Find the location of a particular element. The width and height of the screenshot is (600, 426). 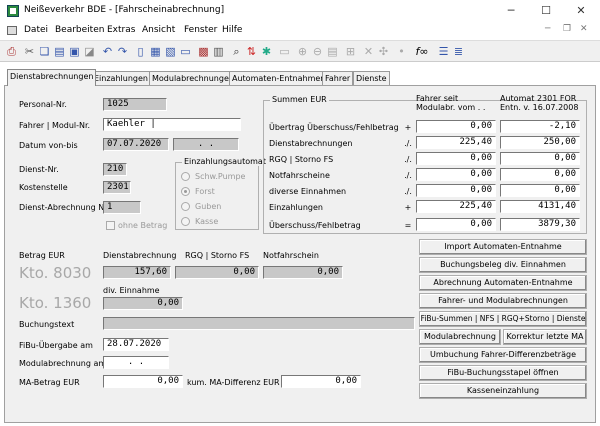

sort-icon: ⇅ is located at coordinates (251, 51).